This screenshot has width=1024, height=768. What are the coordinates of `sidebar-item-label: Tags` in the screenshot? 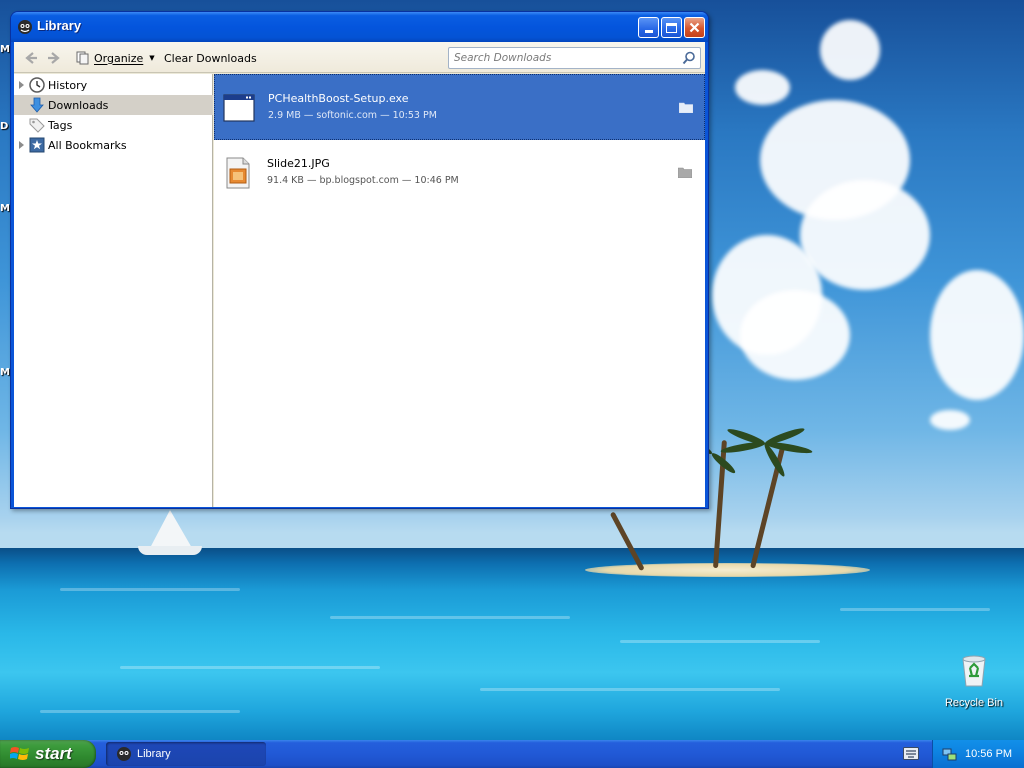 It's located at (60, 125).